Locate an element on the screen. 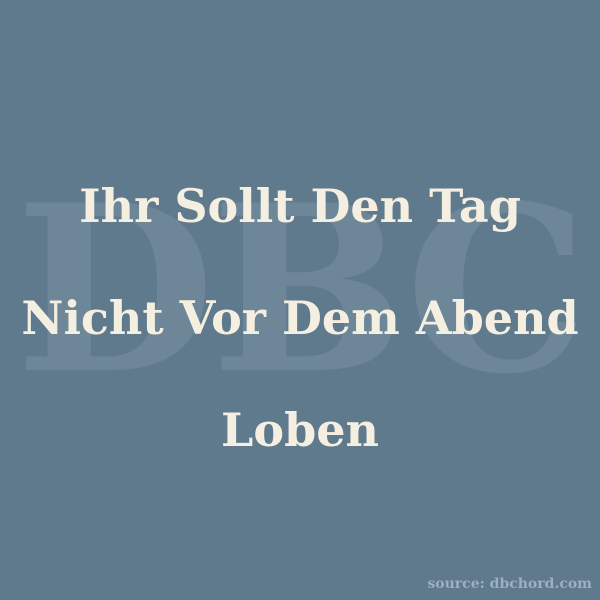 This screenshot has height=600, width=600. quote-line-3: Loben is located at coordinates (300, 430).